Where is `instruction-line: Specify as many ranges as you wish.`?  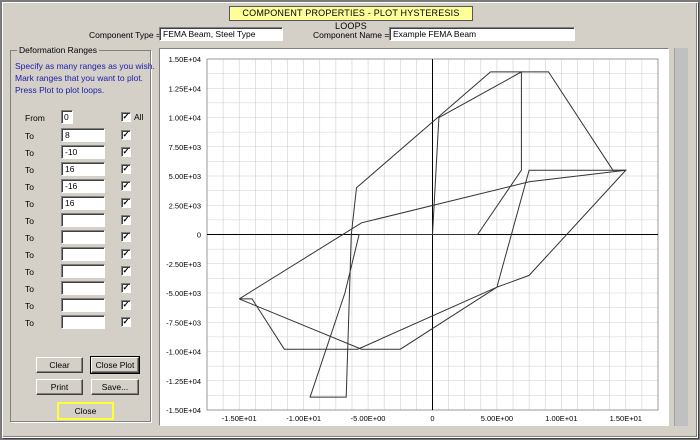 instruction-line: Specify as many ranges as you wish. is located at coordinates (85, 66).